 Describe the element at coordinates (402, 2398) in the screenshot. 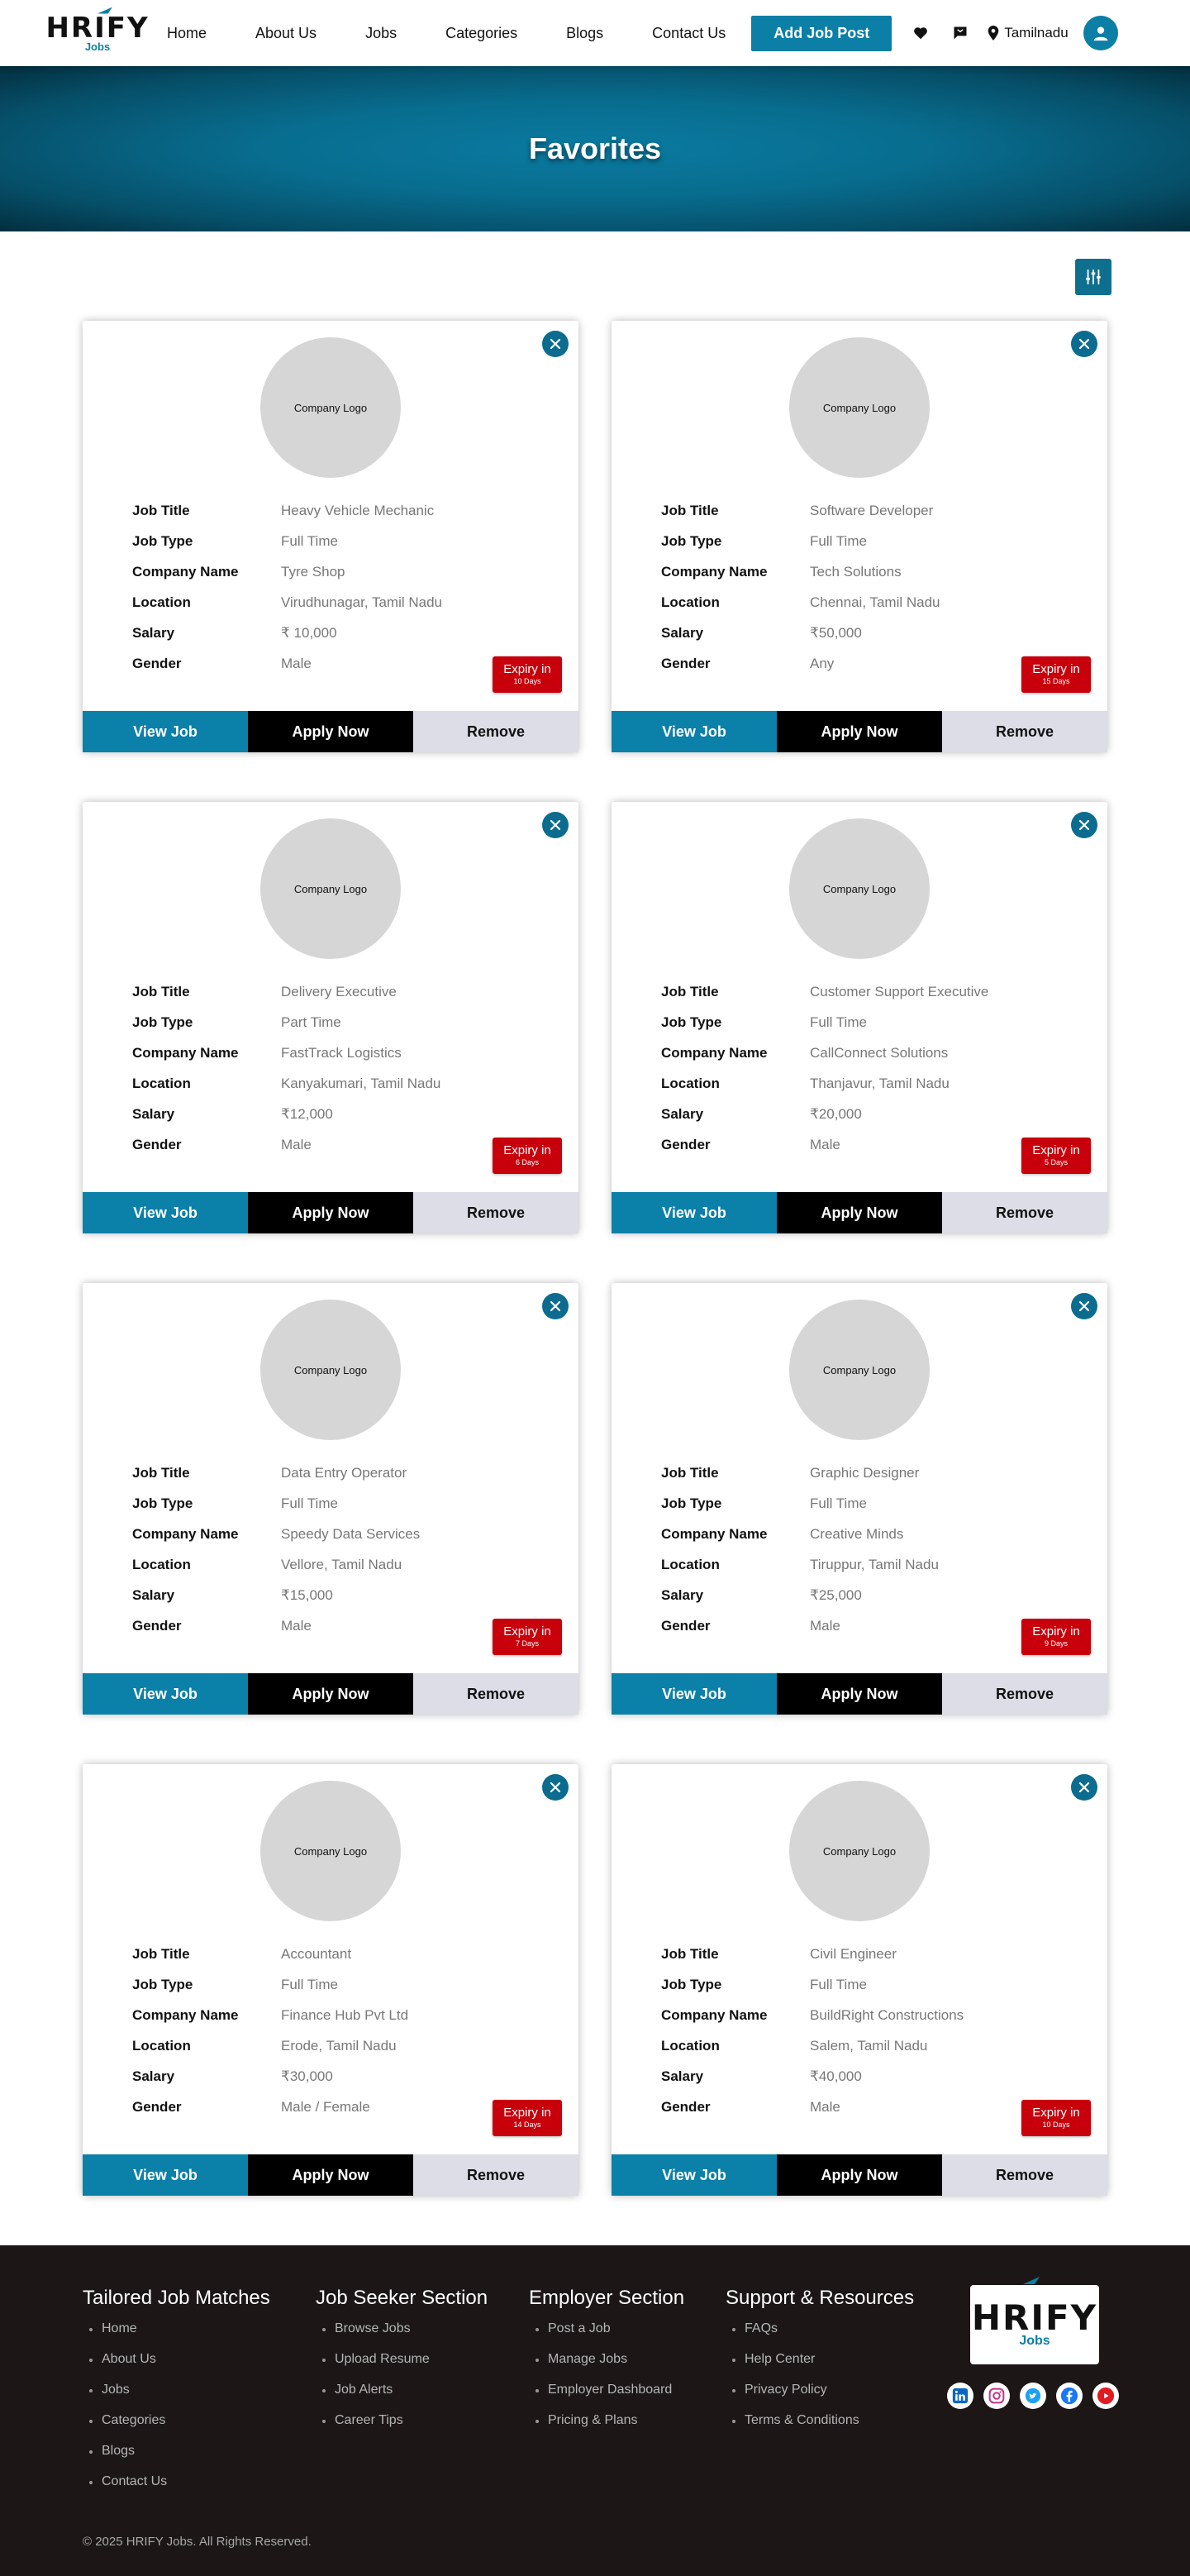

I see `footer-link-job-alerts: Job Alerts` at that location.